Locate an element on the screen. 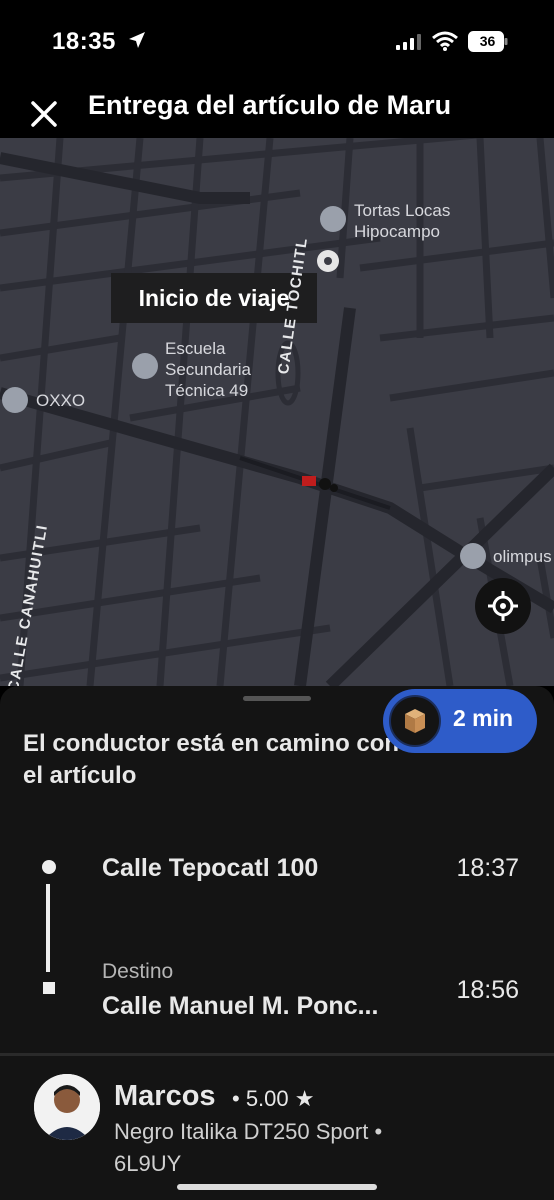 The image size is (554, 1200). pin-icon is located at coordinates (15, 400).